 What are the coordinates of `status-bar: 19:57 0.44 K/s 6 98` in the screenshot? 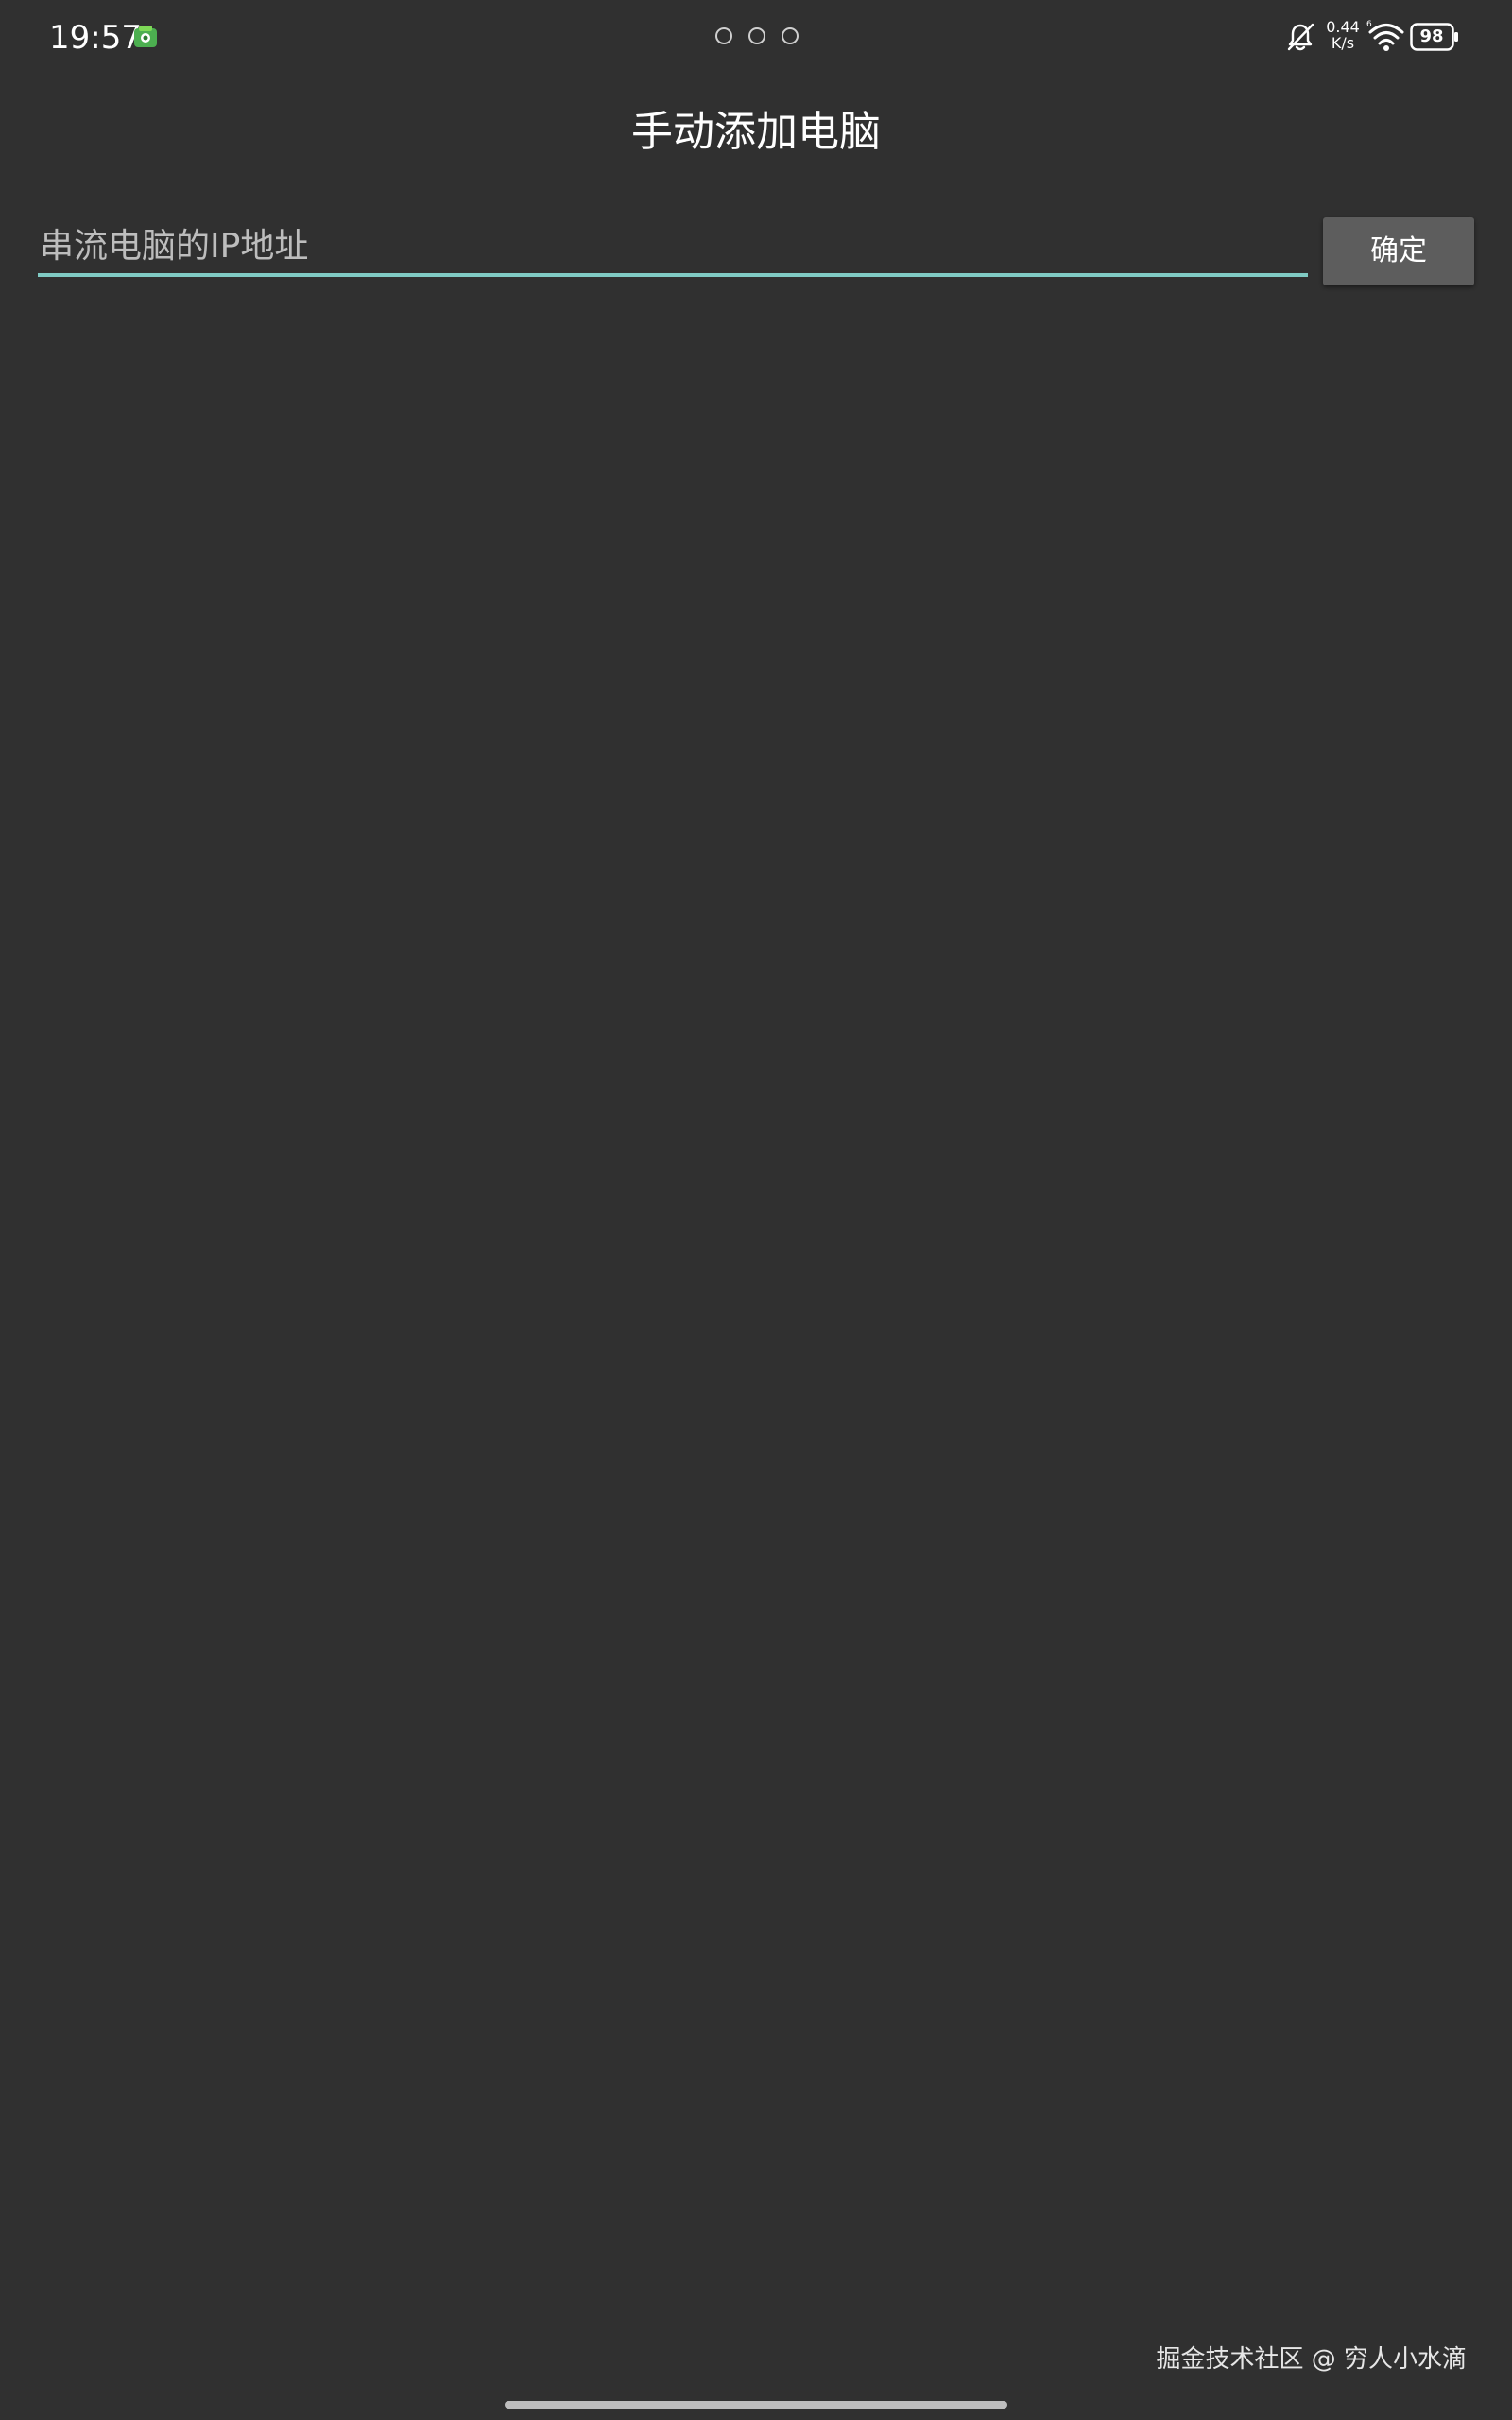 It's located at (756, 38).